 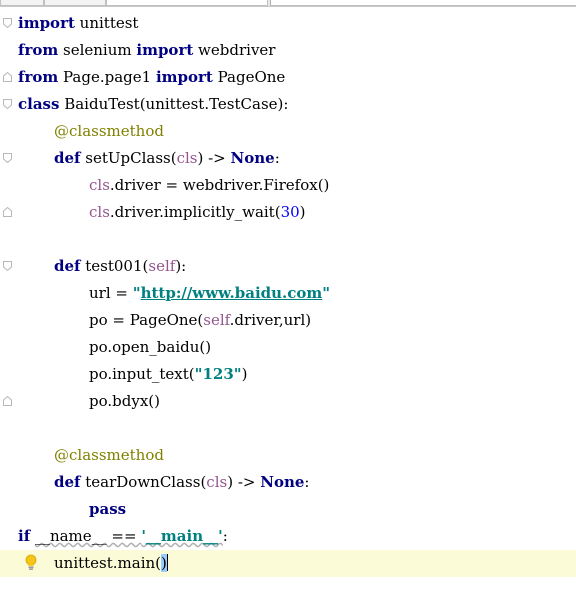 I want to click on code-text: url =, so click(x=111, y=293).